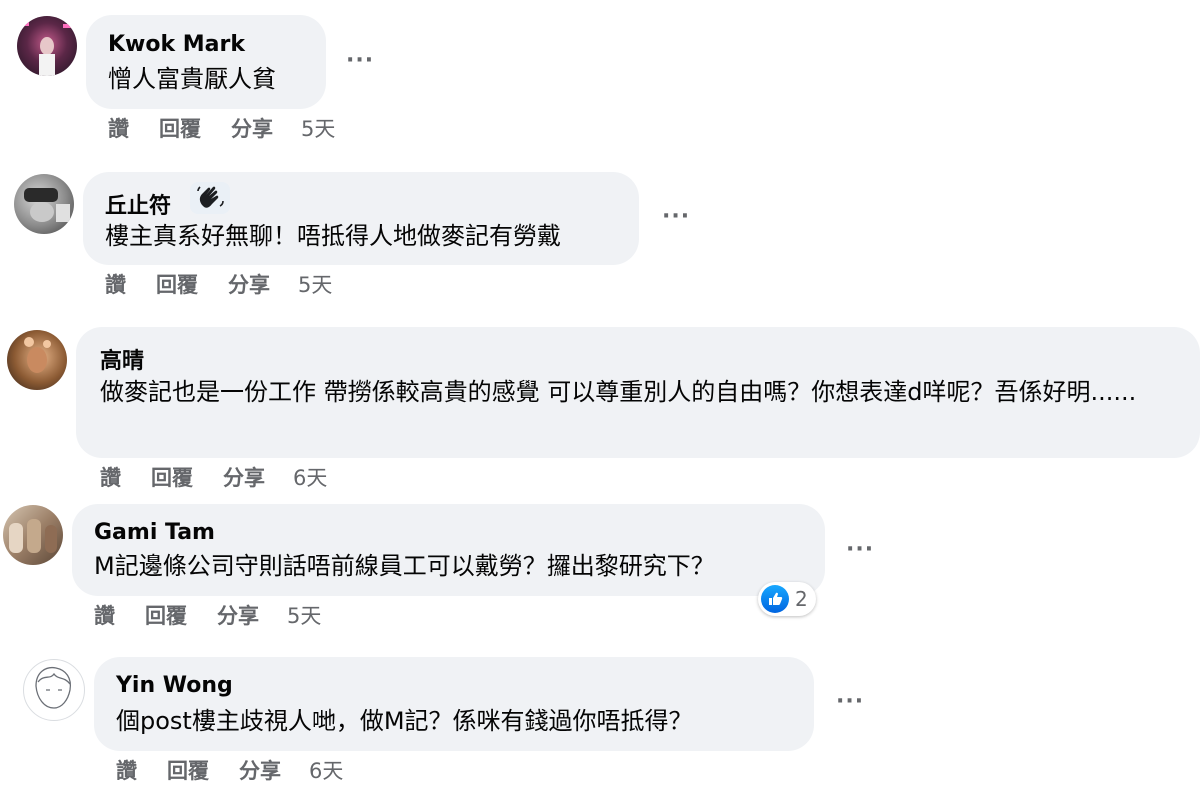 The height and width of the screenshot is (785, 1200). What do you see at coordinates (154, 532) in the screenshot?
I see `comment-author: Gami Tam` at bounding box center [154, 532].